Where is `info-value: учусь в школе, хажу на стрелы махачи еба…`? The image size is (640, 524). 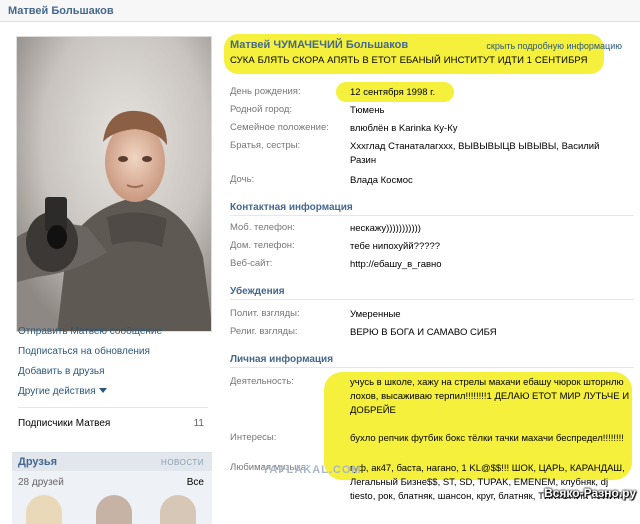
info-value: учусь в школе, хажу на стрелы махачи еба… is located at coordinates (490, 397).